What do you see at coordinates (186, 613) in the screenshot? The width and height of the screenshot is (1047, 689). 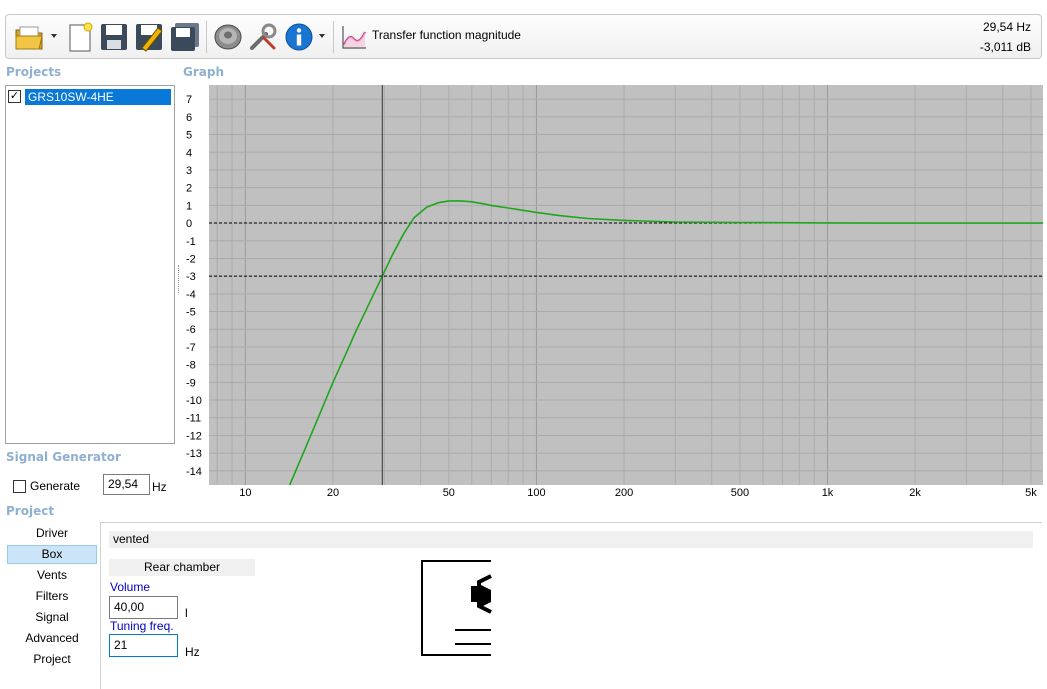 I see `volume-unit: l` at bounding box center [186, 613].